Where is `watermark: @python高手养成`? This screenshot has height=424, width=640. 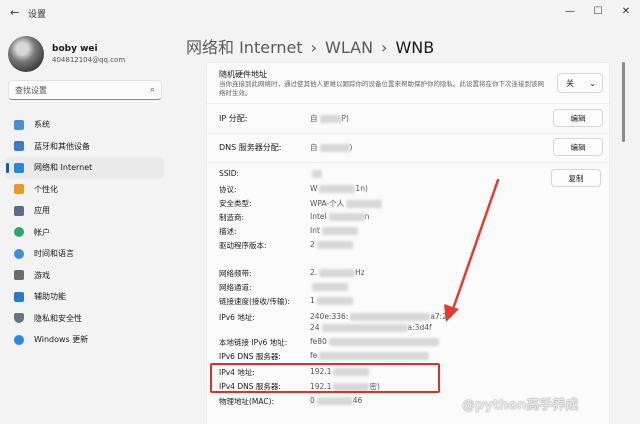
watermark: @python高手养成 is located at coordinates (520, 405).